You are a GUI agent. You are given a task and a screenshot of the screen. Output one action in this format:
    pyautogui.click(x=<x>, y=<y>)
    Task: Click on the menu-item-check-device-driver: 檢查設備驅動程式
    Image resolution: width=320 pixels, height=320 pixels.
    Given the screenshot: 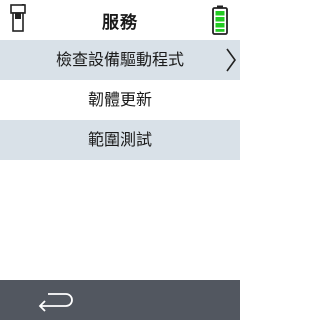 What is the action you would take?
    pyautogui.click(x=120, y=60)
    